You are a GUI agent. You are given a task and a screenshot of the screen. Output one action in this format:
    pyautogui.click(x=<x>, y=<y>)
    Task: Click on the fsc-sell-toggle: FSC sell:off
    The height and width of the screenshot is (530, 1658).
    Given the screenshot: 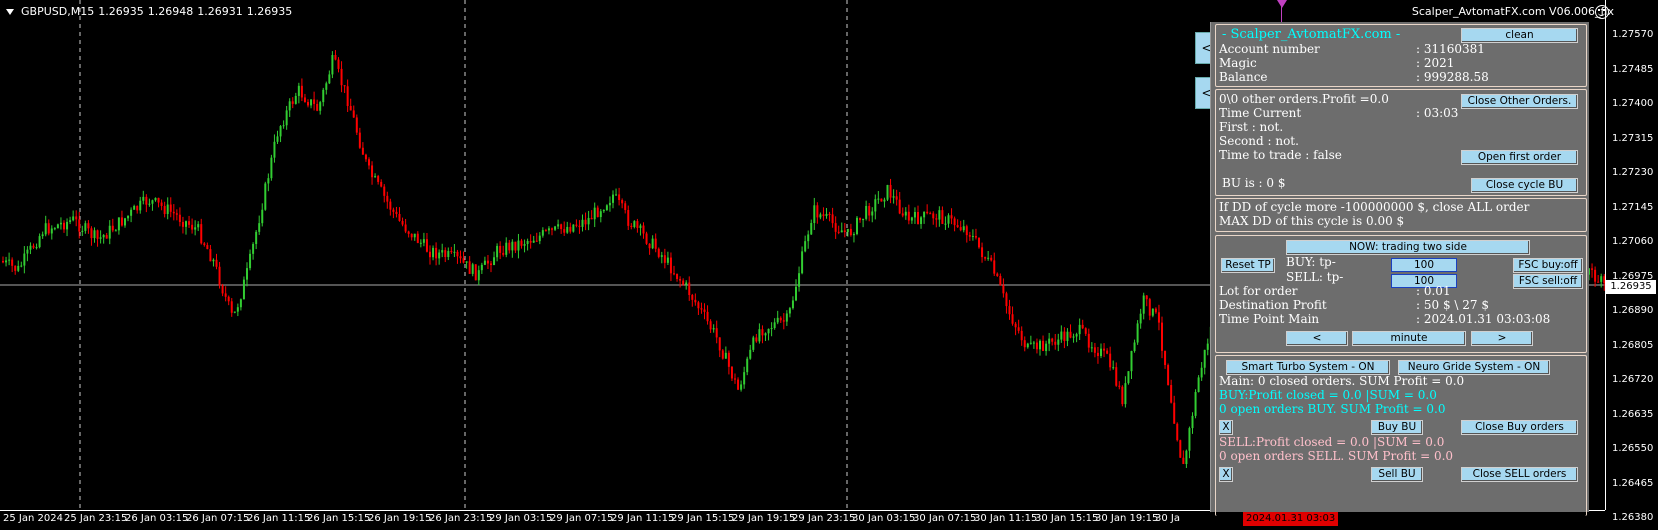 What is the action you would take?
    pyautogui.click(x=1548, y=281)
    